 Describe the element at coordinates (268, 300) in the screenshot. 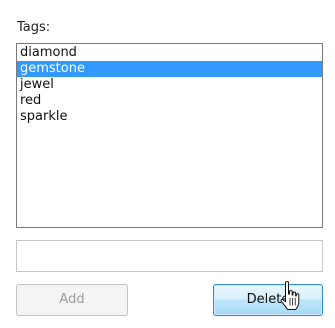

I see `delete-button: Delete` at that location.